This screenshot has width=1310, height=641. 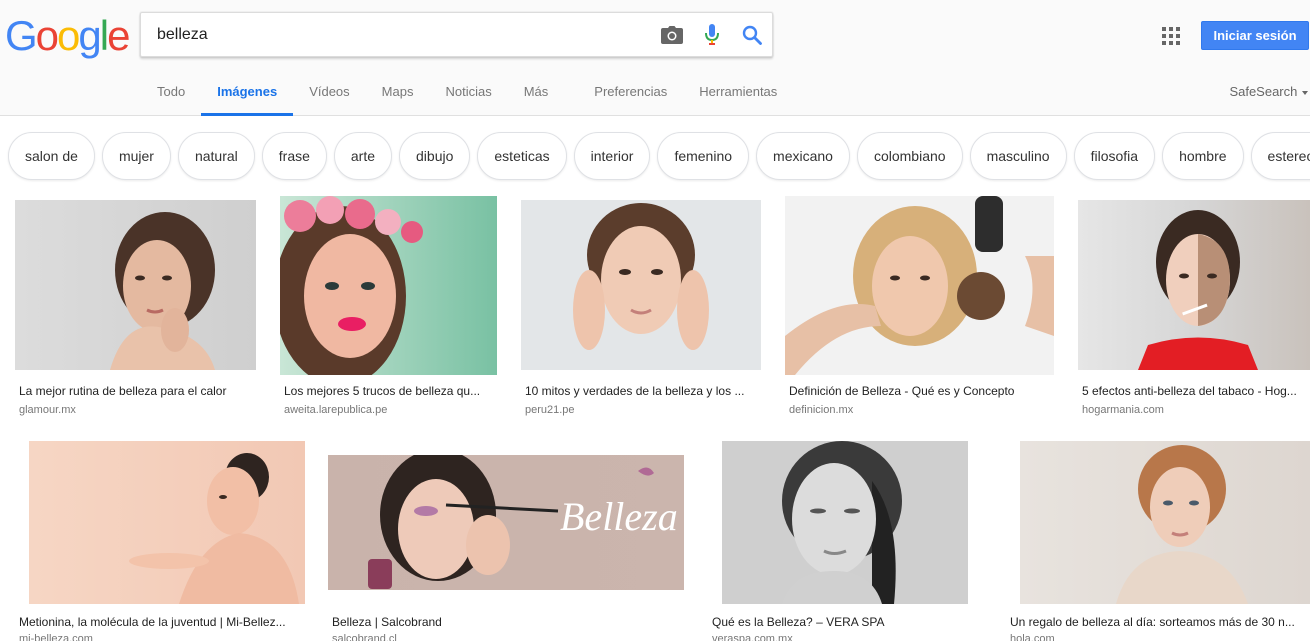 What do you see at coordinates (336, 410) in the screenshot?
I see `result-source: aweita.larepublica.pe` at bounding box center [336, 410].